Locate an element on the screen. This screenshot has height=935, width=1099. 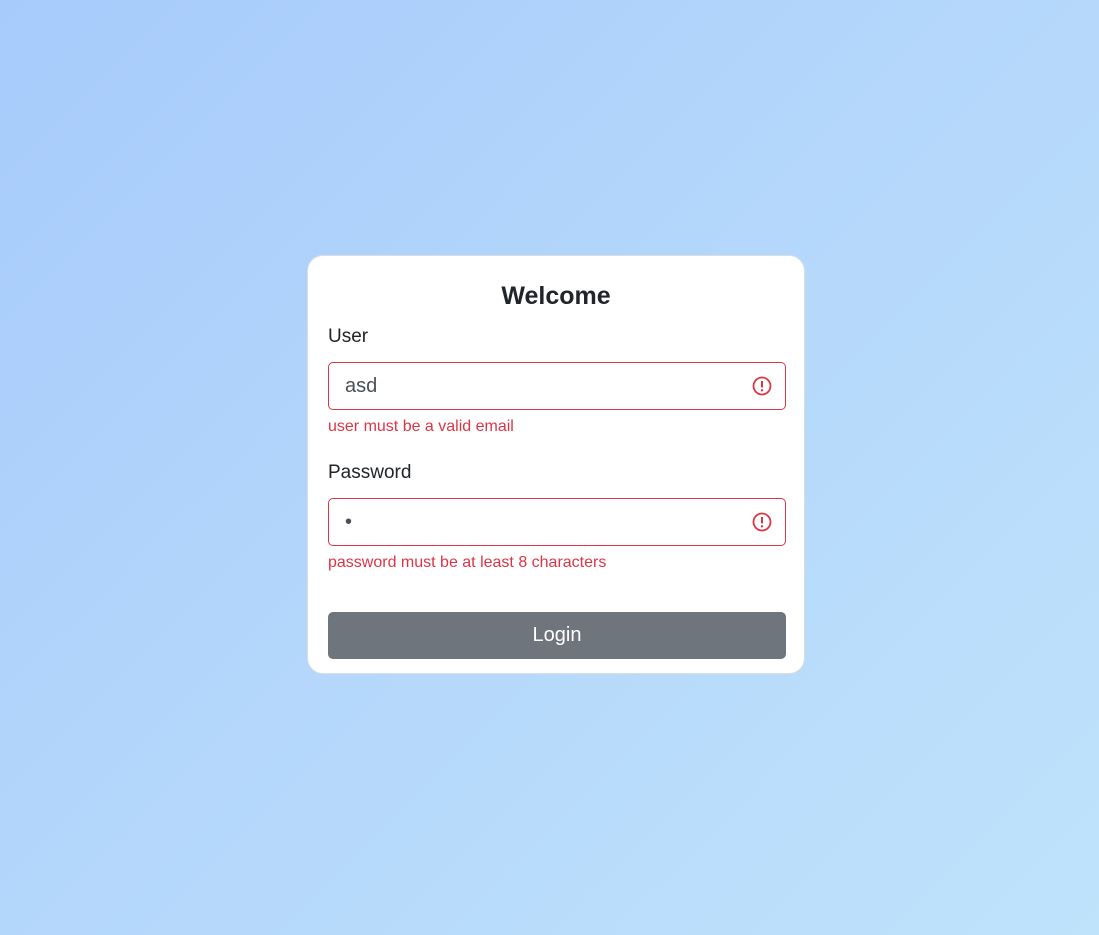
user-input is located at coordinates (537, 386).